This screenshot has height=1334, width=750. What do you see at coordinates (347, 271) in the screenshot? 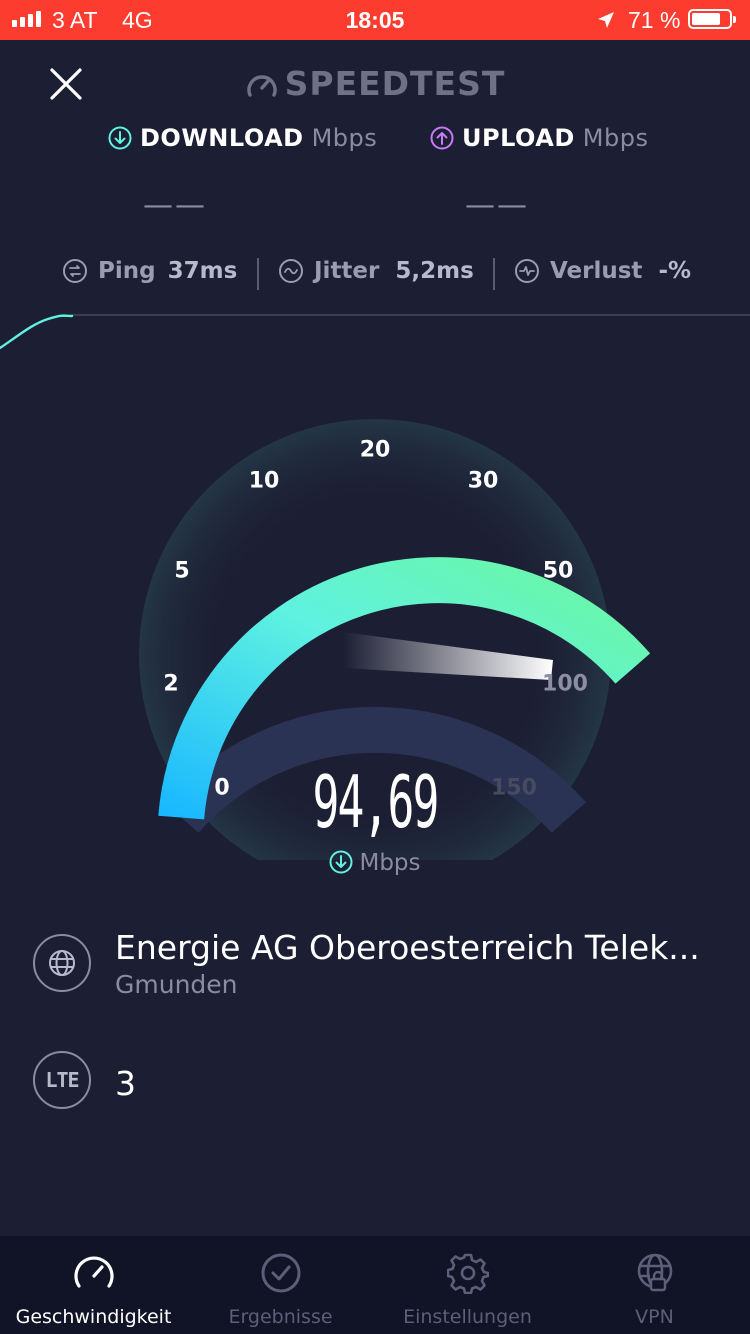
I see `jitter-label: Jitter` at bounding box center [347, 271].